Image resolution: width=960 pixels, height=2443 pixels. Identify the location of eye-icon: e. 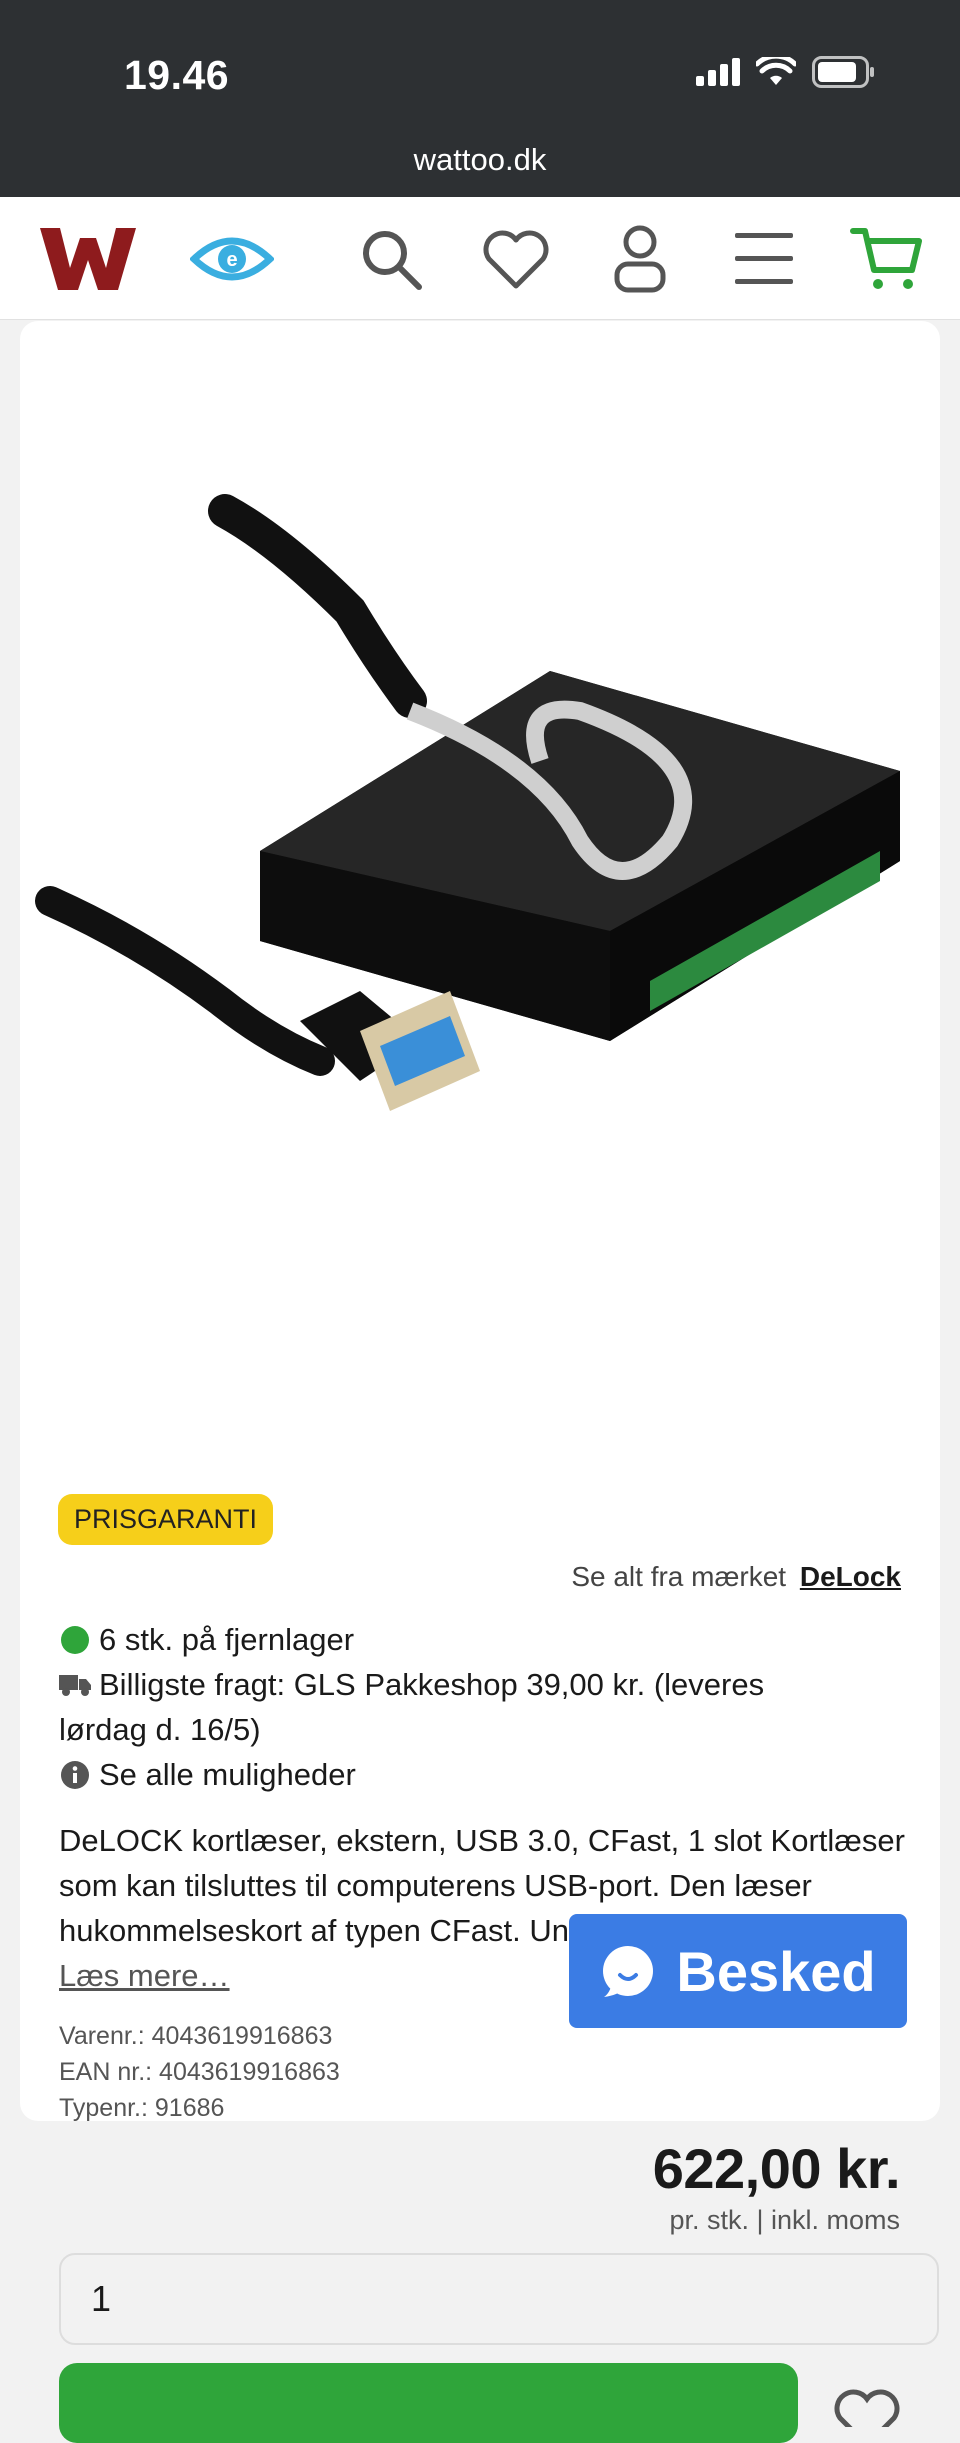
(232, 259).